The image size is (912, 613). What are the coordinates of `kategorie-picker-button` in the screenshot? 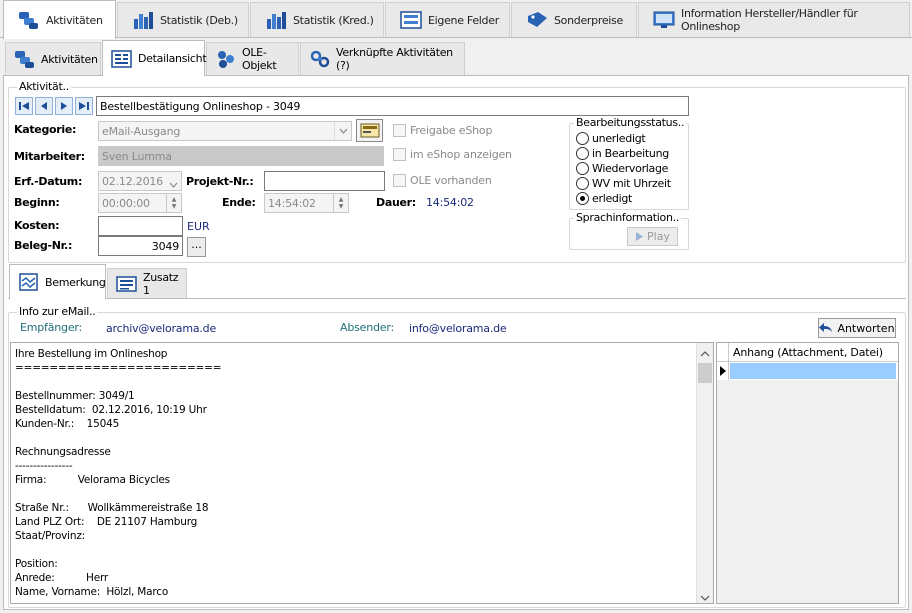 It's located at (369, 130).